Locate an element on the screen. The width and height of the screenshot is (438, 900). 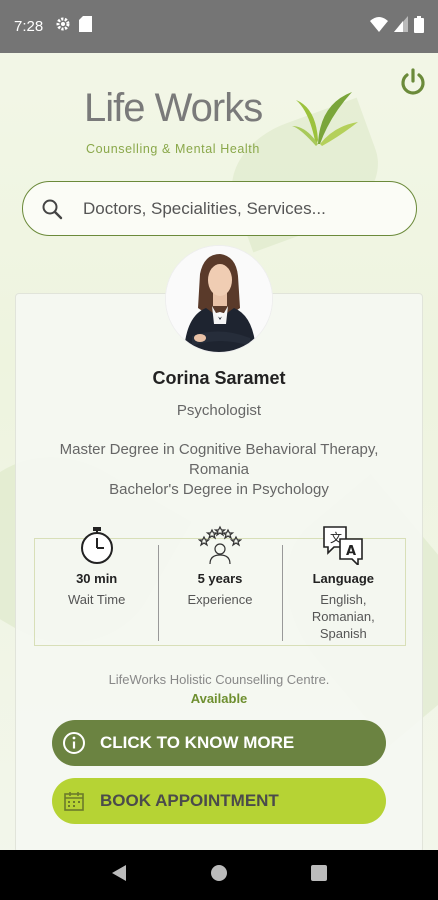
battery-icon is located at coordinates (419, 26).